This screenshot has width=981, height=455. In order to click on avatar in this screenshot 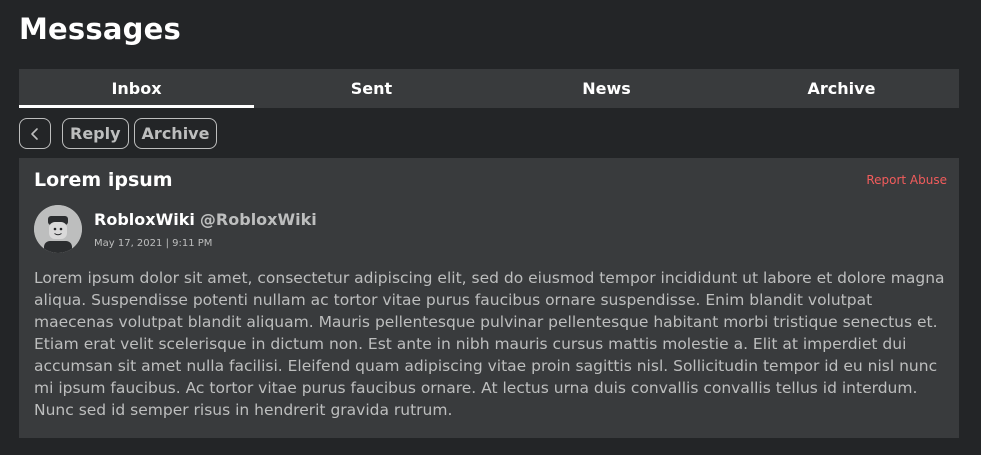, I will do `click(58, 229)`.